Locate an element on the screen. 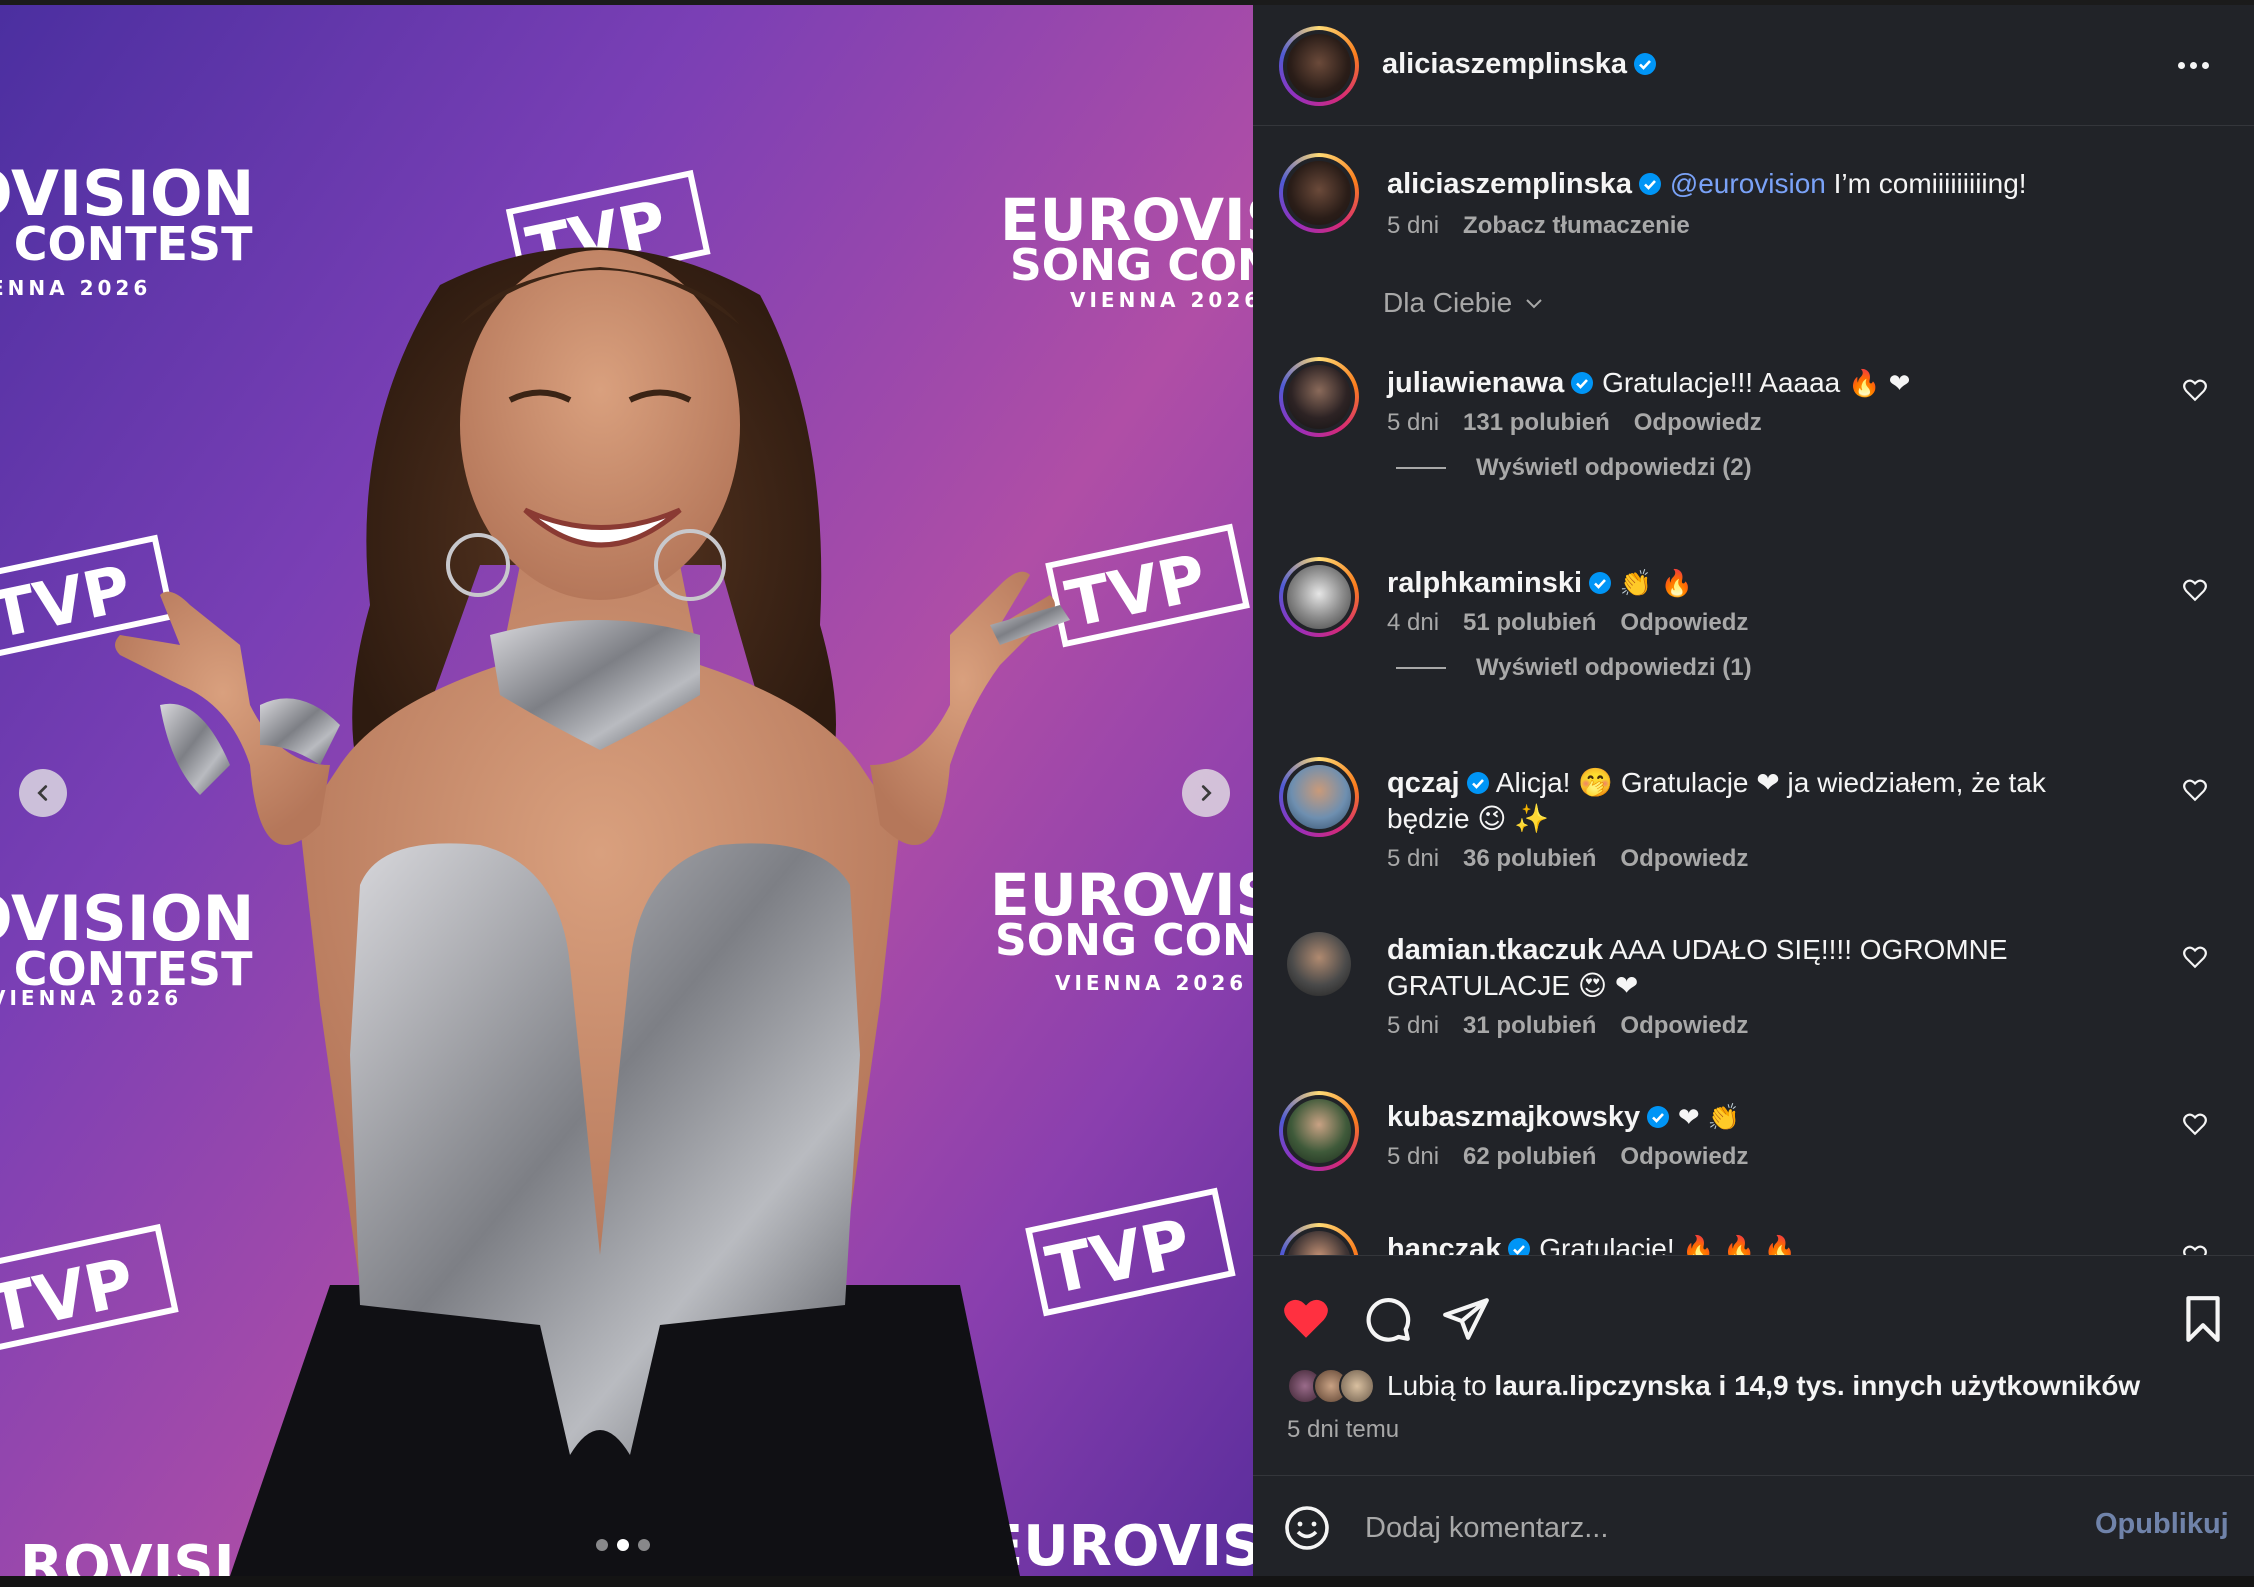 This screenshot has width=2254, height=1587. commenter-username: damian.tkaczuk is located at coordinates (1495, 950).